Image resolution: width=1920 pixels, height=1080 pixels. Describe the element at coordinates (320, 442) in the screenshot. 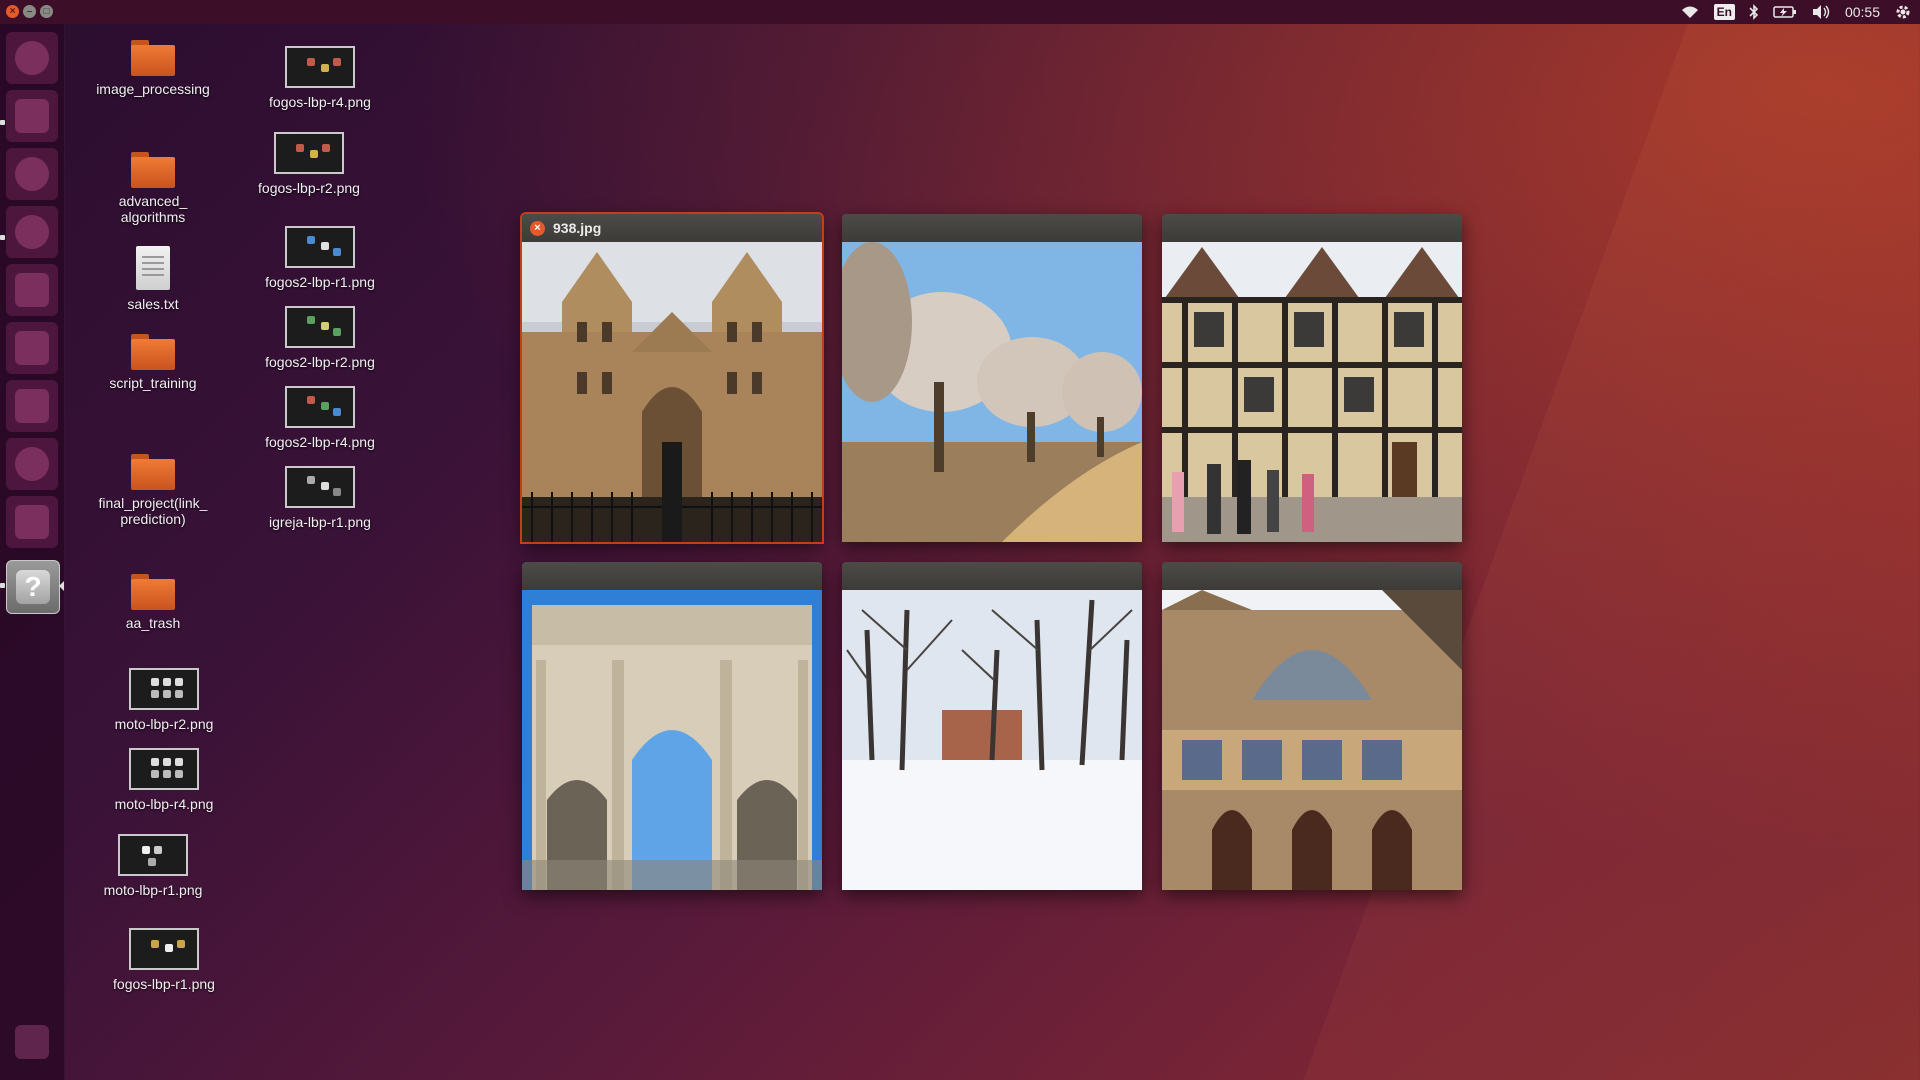

I see `desktop-item-label: fogos2-lbp-r4.png` at that location.